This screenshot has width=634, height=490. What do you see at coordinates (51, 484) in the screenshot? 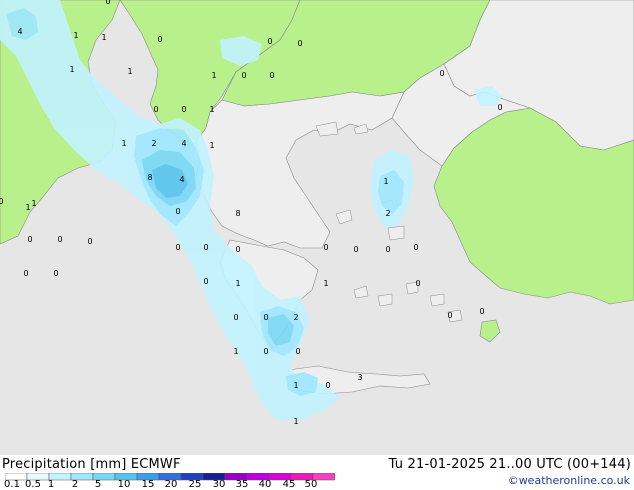
I see `legend-label: 1` at bounding box center [51, 484].